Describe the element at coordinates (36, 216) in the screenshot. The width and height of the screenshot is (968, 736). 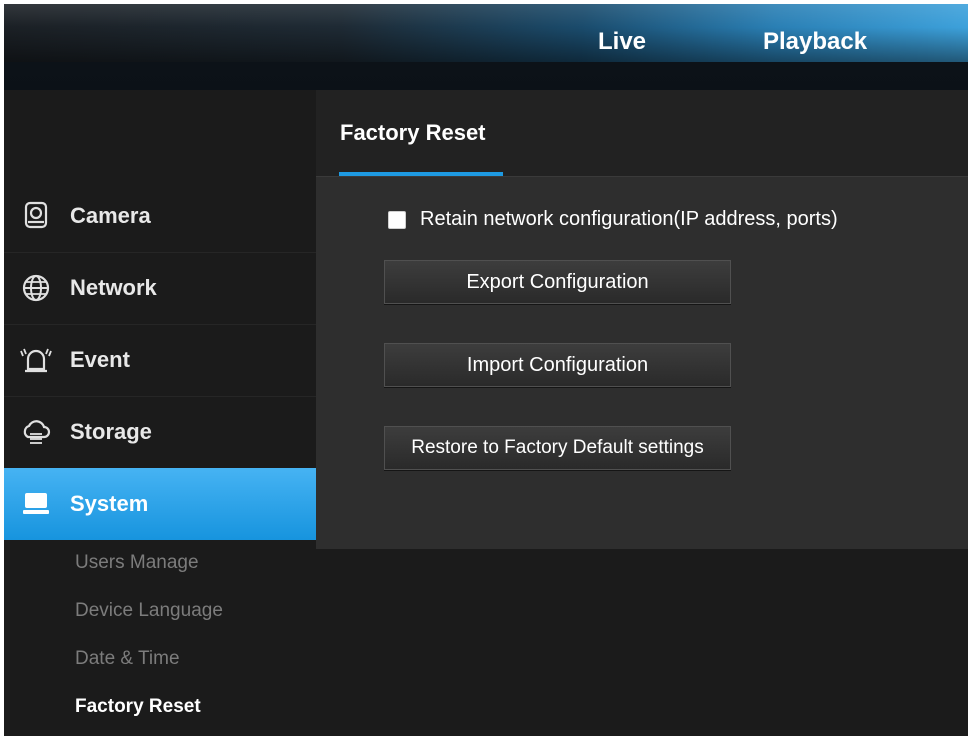
I see `camera-icon` at that location.